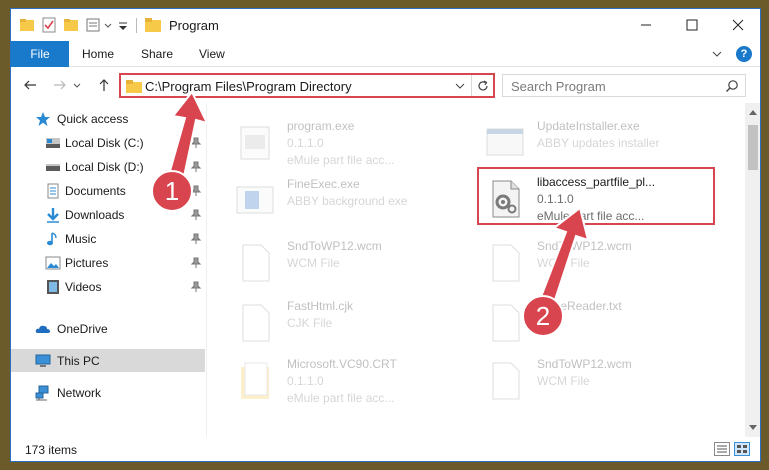  I want to click on chevron-up-icon, so click(753, 112).